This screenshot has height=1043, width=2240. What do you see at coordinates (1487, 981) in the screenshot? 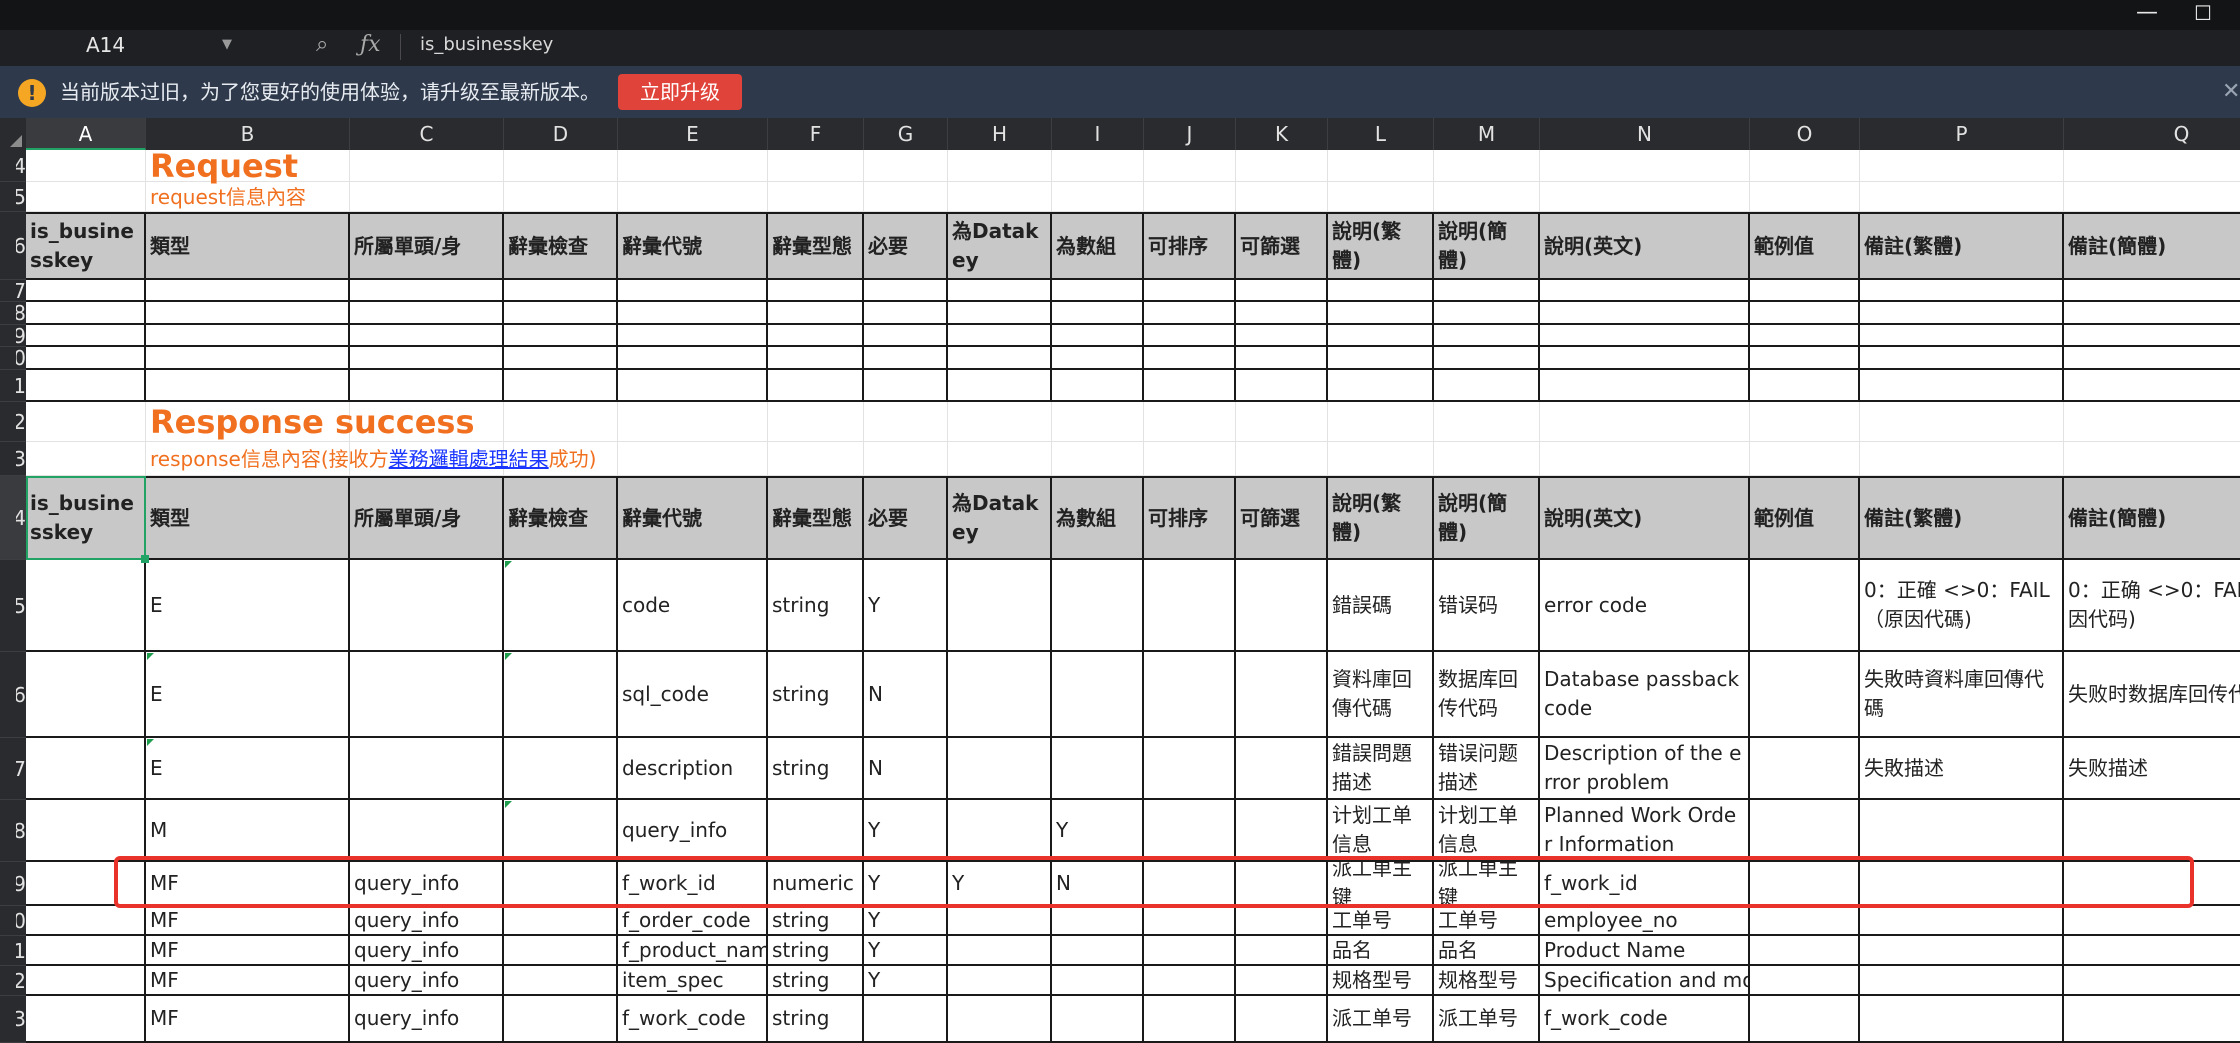
I see `data-cell: 规格型号` at bounding box center [1487, 981].